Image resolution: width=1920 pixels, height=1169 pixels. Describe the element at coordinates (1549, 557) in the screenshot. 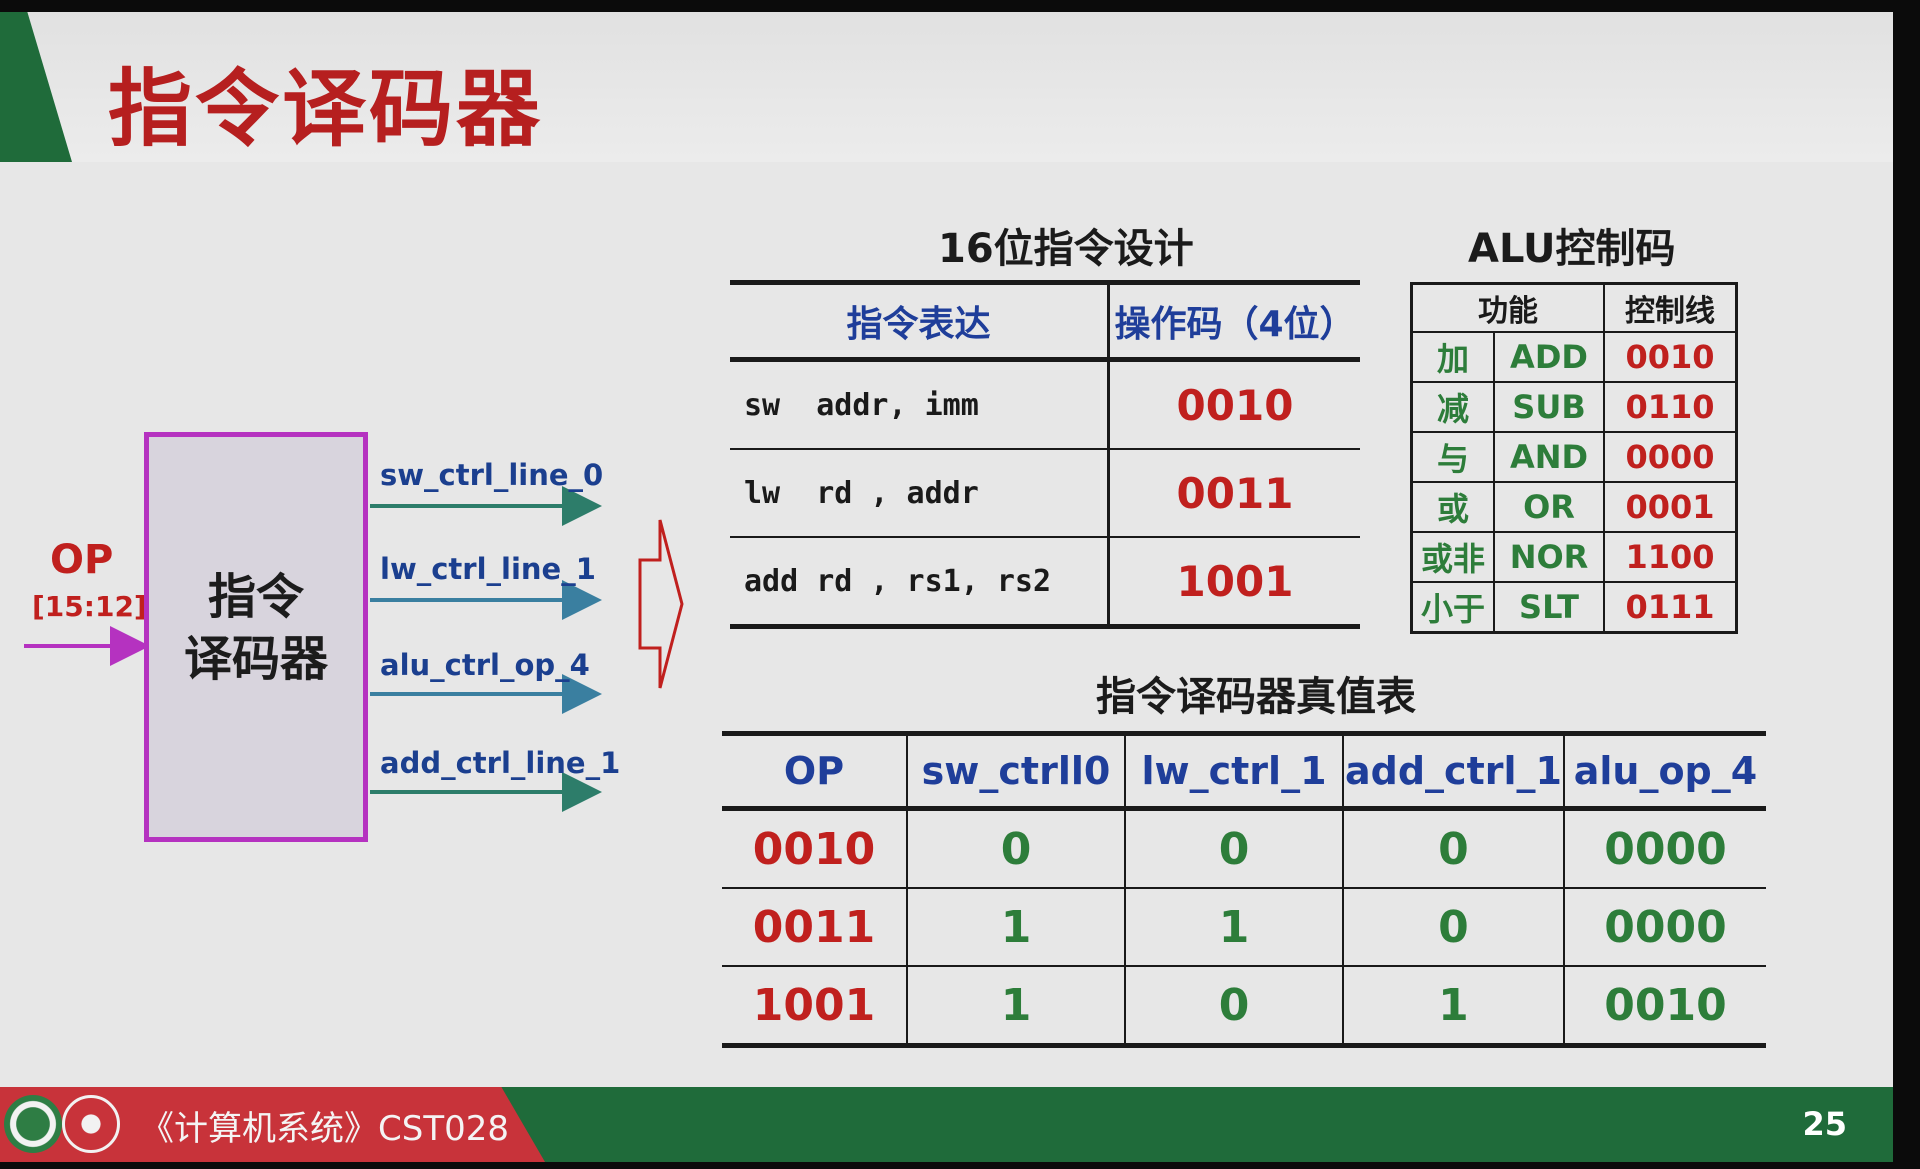

I see `alu-func-en: NOR` at that location.